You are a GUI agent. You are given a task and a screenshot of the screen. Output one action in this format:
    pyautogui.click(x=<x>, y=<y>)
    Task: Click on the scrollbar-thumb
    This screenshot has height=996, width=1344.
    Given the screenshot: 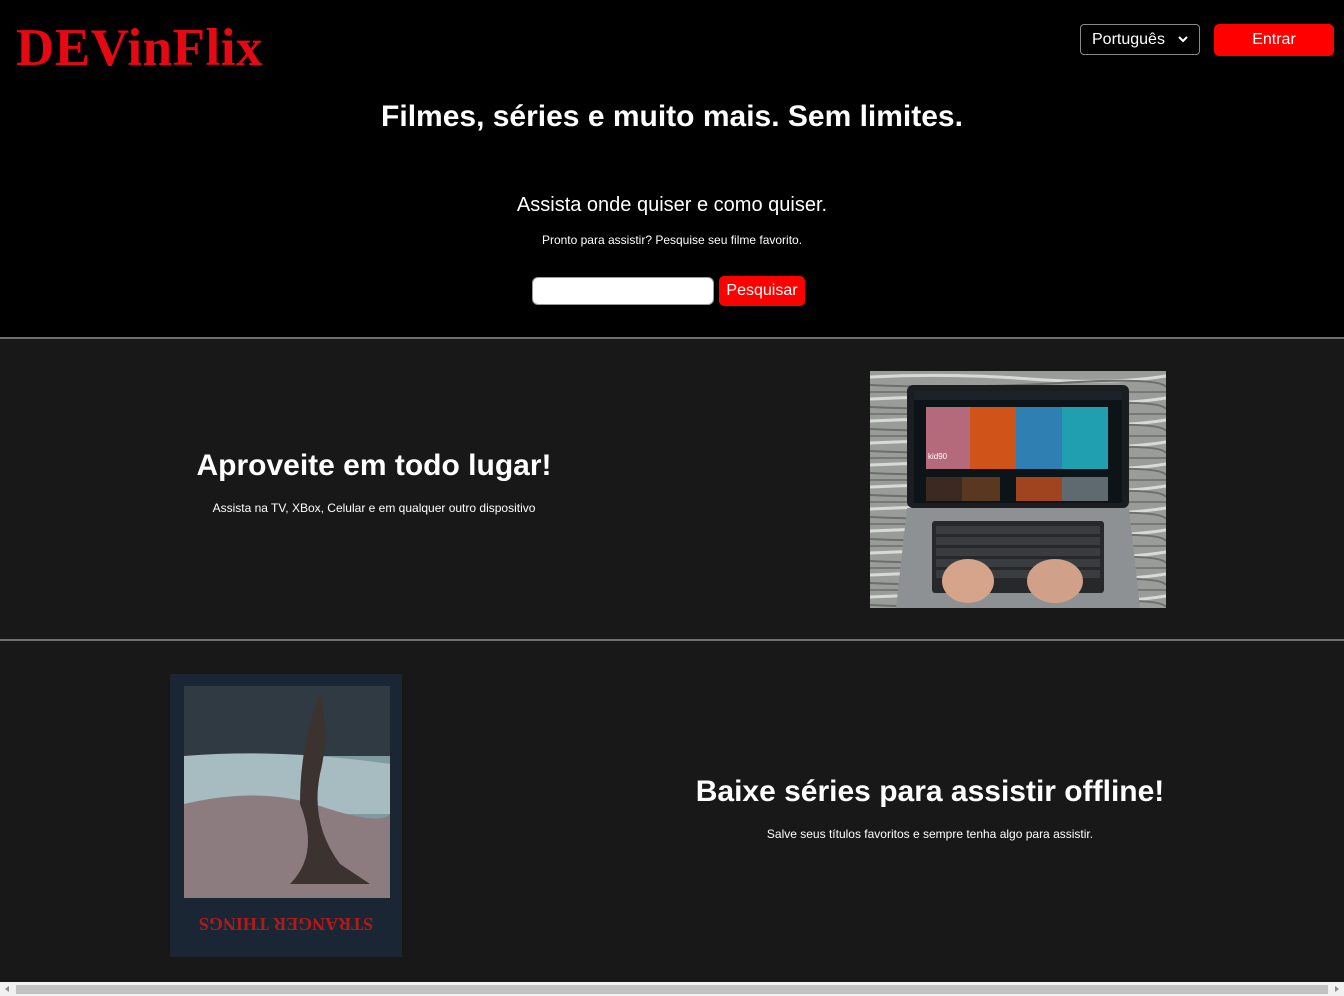 What is the action you would take?
    pyautogui.click(x=672, y=989)
    